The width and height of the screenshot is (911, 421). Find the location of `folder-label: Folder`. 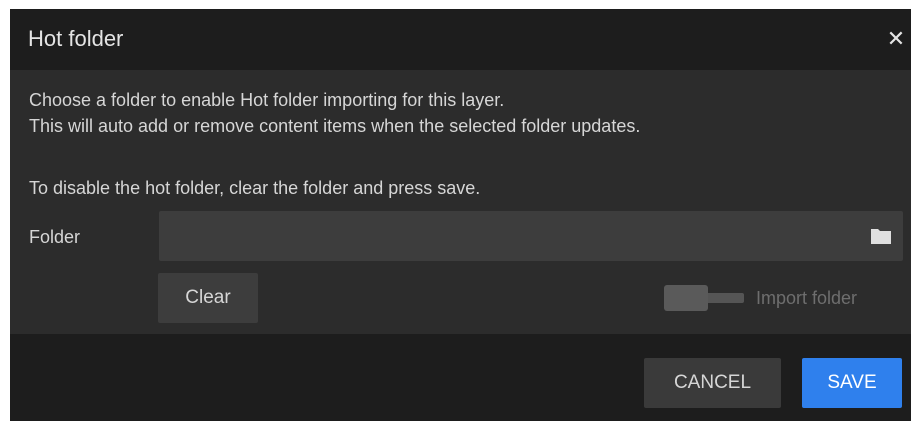

folder-label: Folder is located at coordinates (55, 237).